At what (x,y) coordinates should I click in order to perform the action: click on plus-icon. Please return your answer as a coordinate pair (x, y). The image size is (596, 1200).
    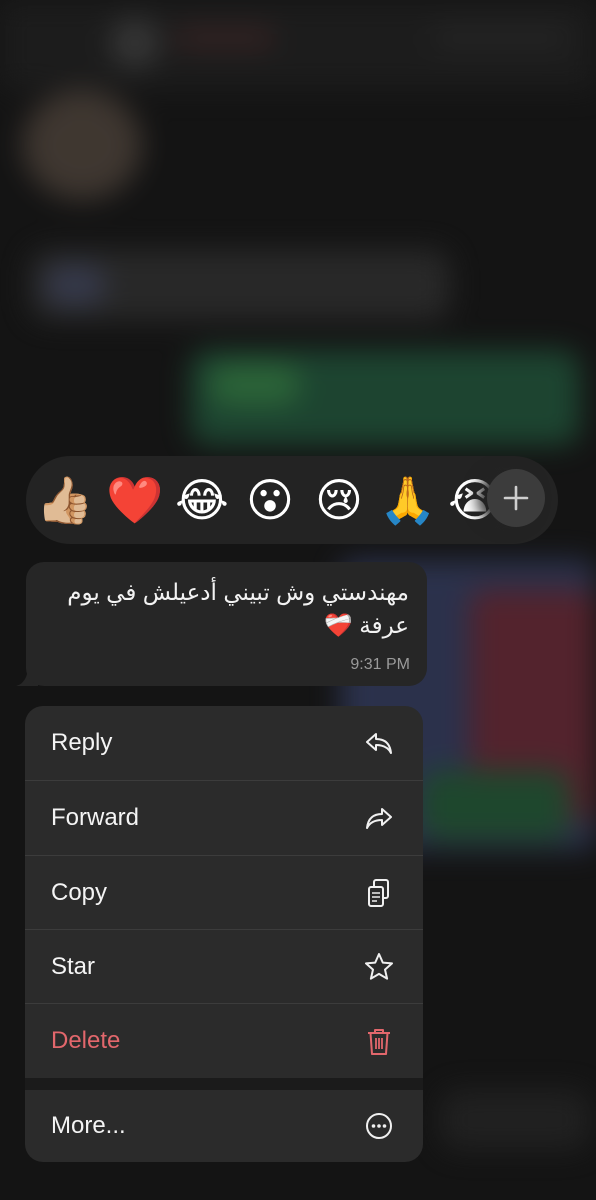
    Looking at the image, I should click on (516, 498).